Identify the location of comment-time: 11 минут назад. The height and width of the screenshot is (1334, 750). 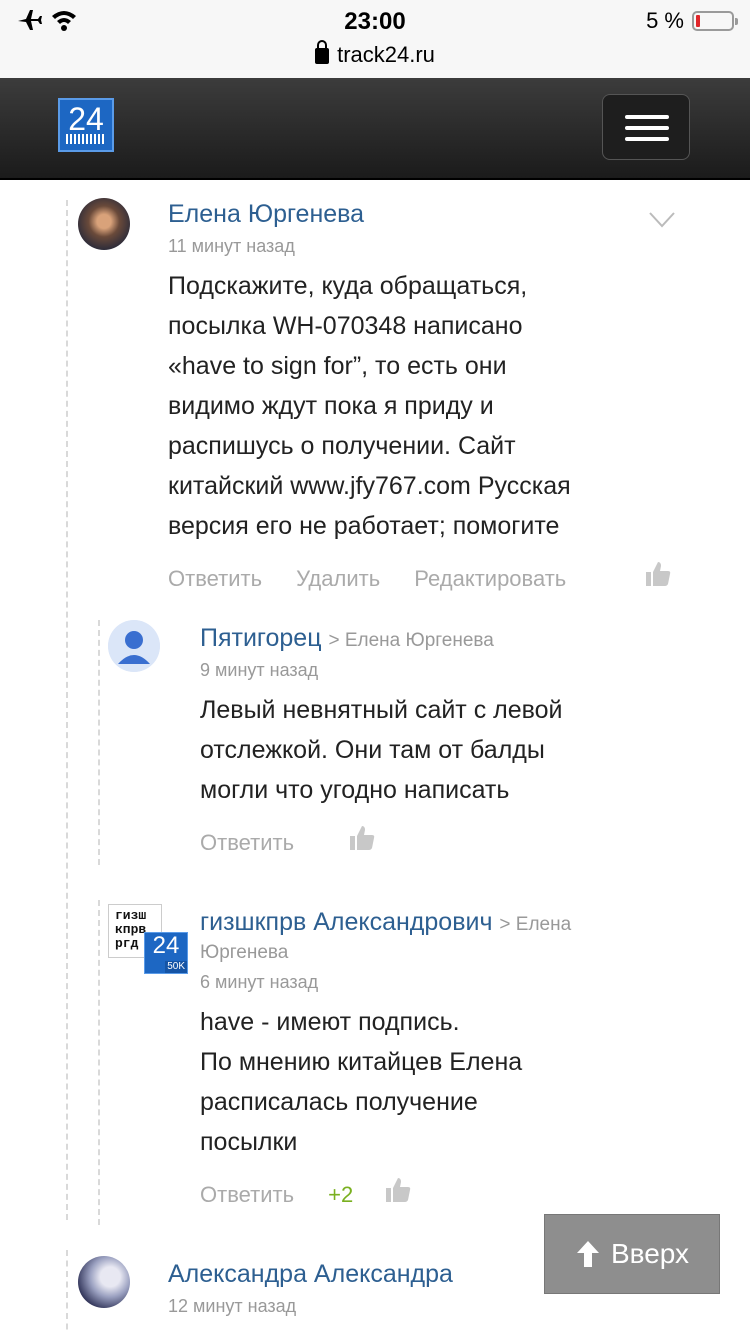
(231, 246).